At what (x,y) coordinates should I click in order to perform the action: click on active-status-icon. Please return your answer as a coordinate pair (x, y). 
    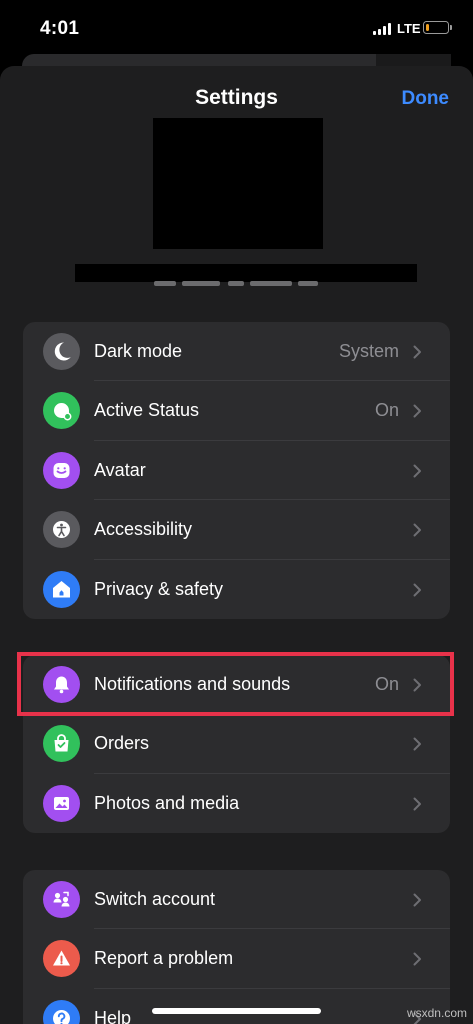
    Looking at the image, I should click on (61, 411).